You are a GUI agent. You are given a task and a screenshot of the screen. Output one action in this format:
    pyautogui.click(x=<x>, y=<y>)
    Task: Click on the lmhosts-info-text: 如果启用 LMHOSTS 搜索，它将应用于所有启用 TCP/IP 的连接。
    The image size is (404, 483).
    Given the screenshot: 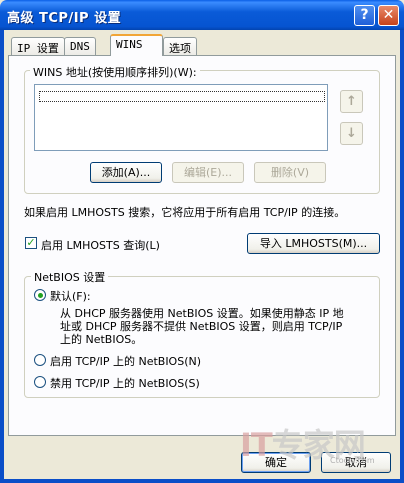 What is the action you would take?
    pyautogui.click(x=185, y=212)
    